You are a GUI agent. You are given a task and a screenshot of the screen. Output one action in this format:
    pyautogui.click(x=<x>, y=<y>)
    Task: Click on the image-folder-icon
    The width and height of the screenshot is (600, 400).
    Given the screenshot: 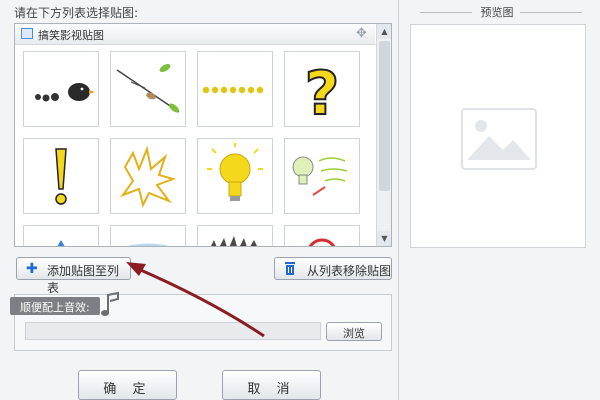 What is the action you would take?
    pyautogui.click(x=27, y=33)
    